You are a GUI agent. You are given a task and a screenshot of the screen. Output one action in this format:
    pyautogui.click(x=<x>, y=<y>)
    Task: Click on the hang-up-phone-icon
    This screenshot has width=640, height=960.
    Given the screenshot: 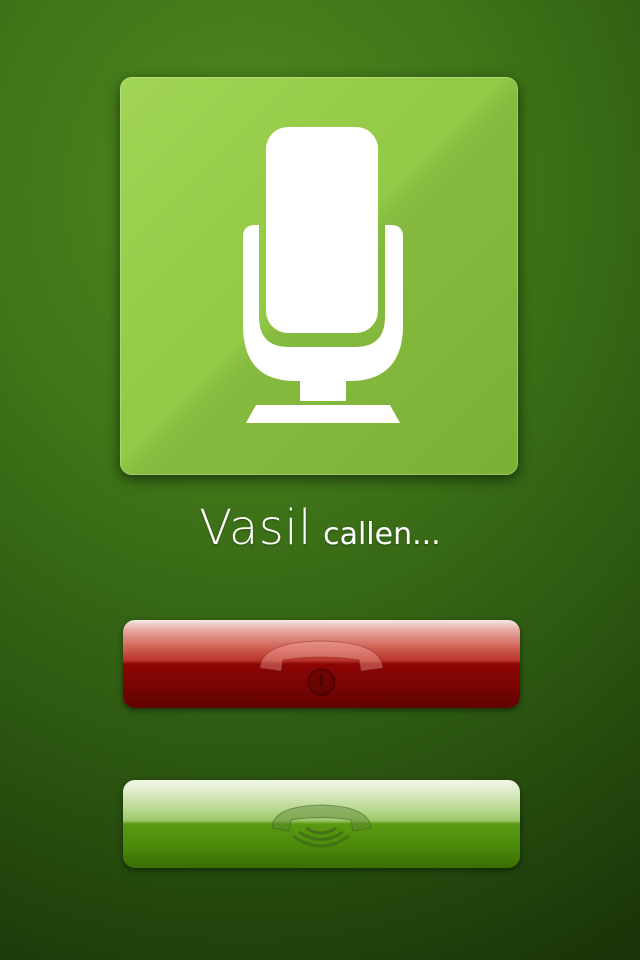 What is the action you would take?
    pyautogui.click(x=321, y=668)
    